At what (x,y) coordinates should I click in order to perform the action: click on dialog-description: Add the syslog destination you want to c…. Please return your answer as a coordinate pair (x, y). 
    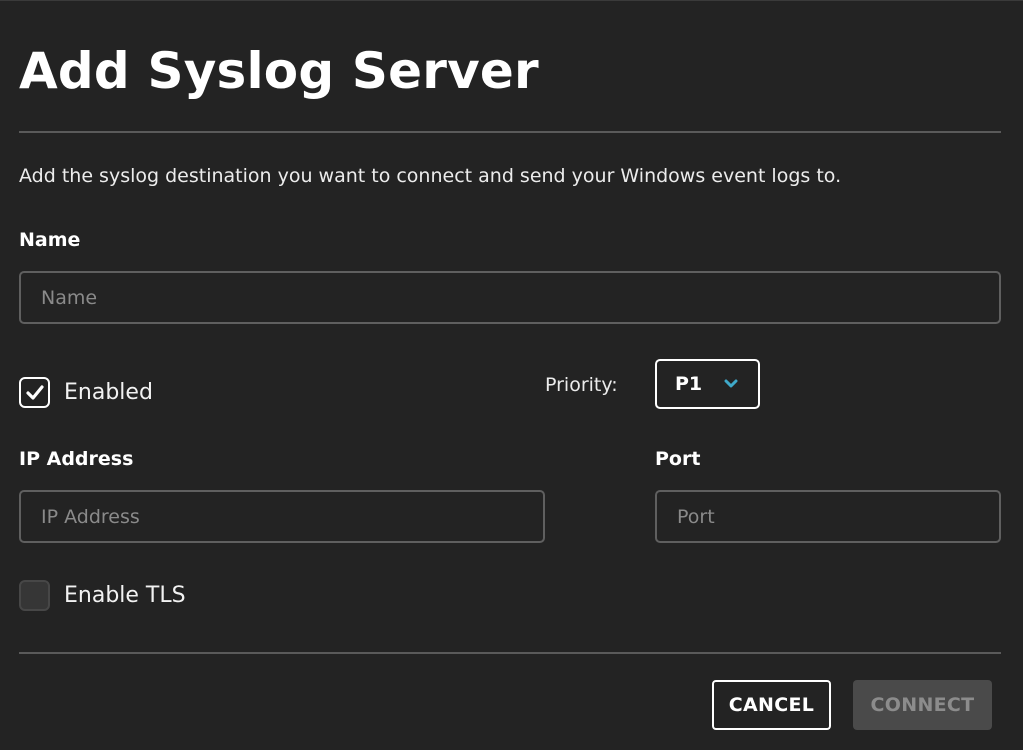
    Looking at the image, I should click on (430, 176).